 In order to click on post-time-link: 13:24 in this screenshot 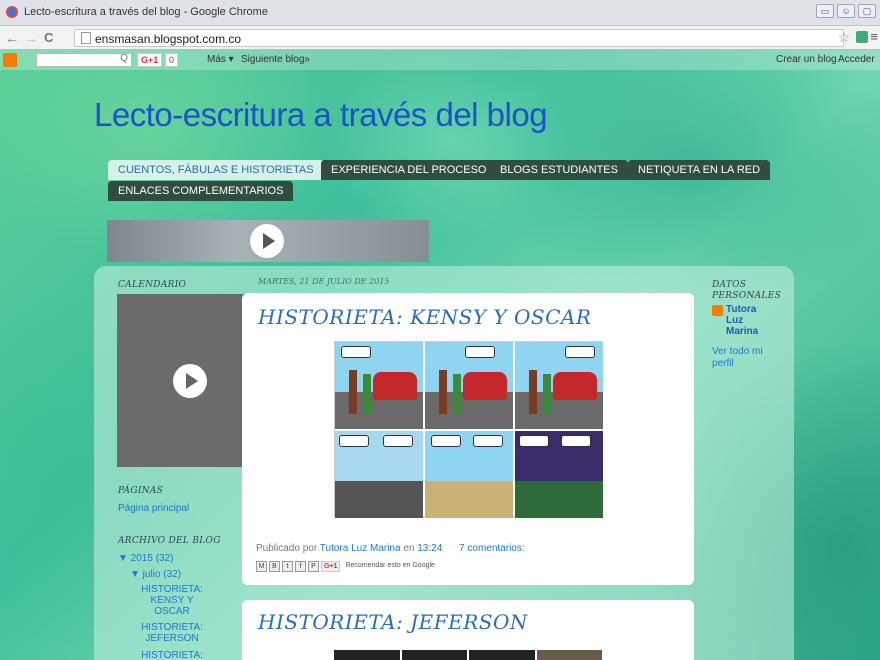, I will do `click(429, 548)`.